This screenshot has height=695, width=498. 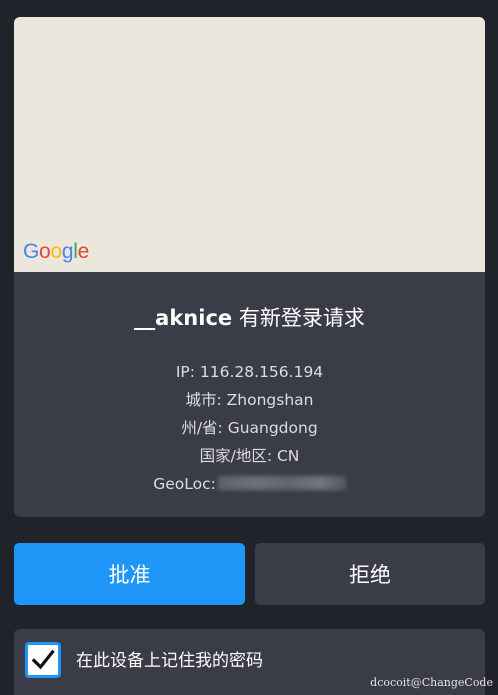 I want to click on city-value: Zhongshan, so click(x=270, y=400).